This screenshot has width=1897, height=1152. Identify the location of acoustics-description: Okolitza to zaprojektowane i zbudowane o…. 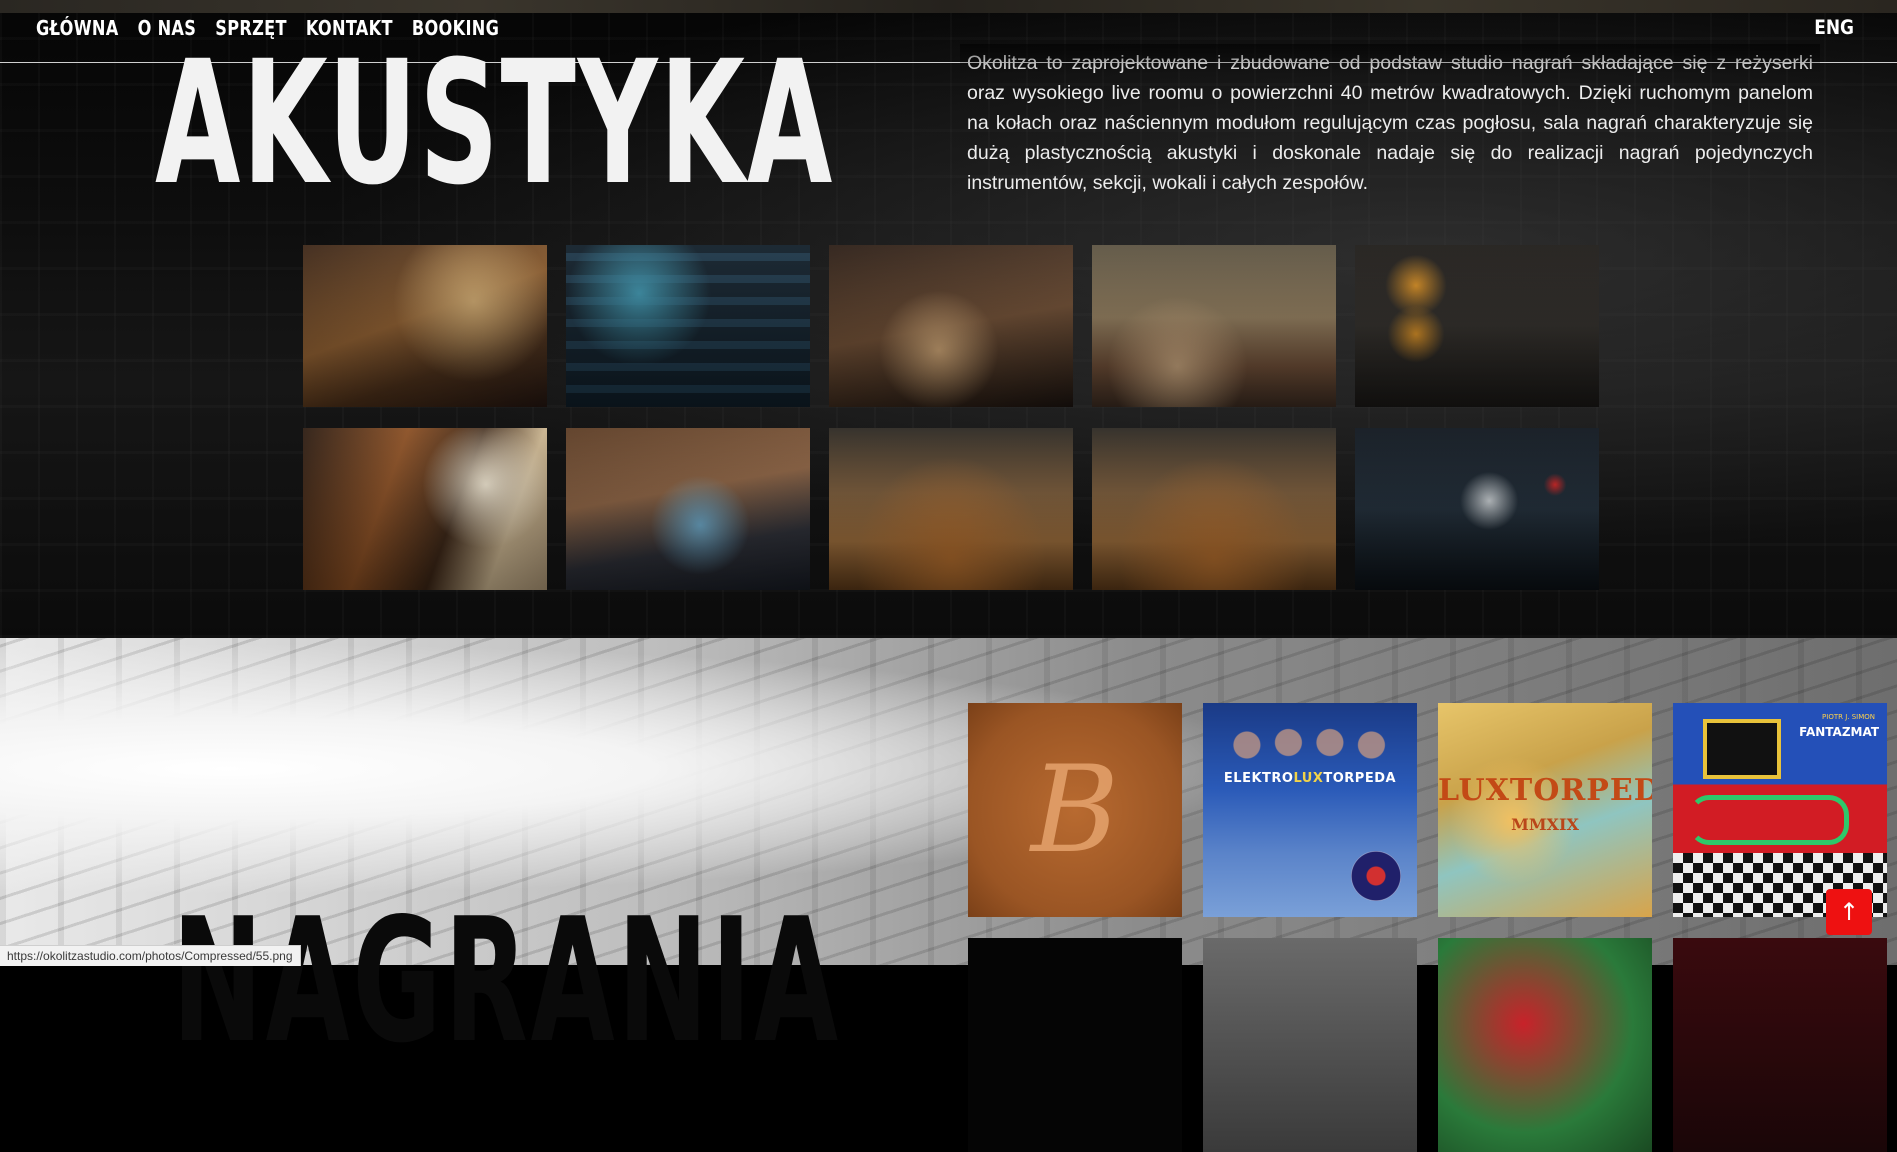
(1390, 123).